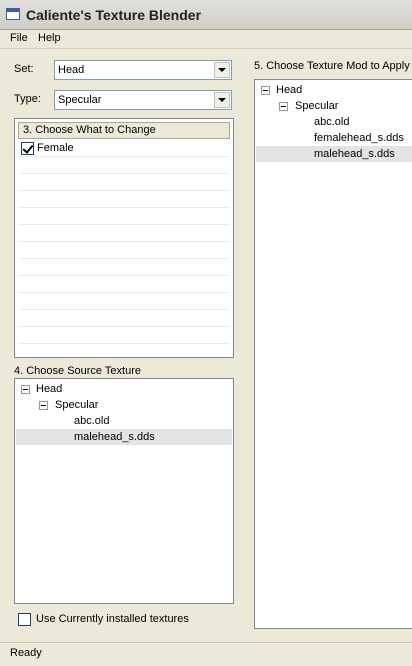 The image size is (412, 666). Describe the element at coordinates (80, 100) in the screenshot. I see `type-dropdown-value: Specular` at that location.